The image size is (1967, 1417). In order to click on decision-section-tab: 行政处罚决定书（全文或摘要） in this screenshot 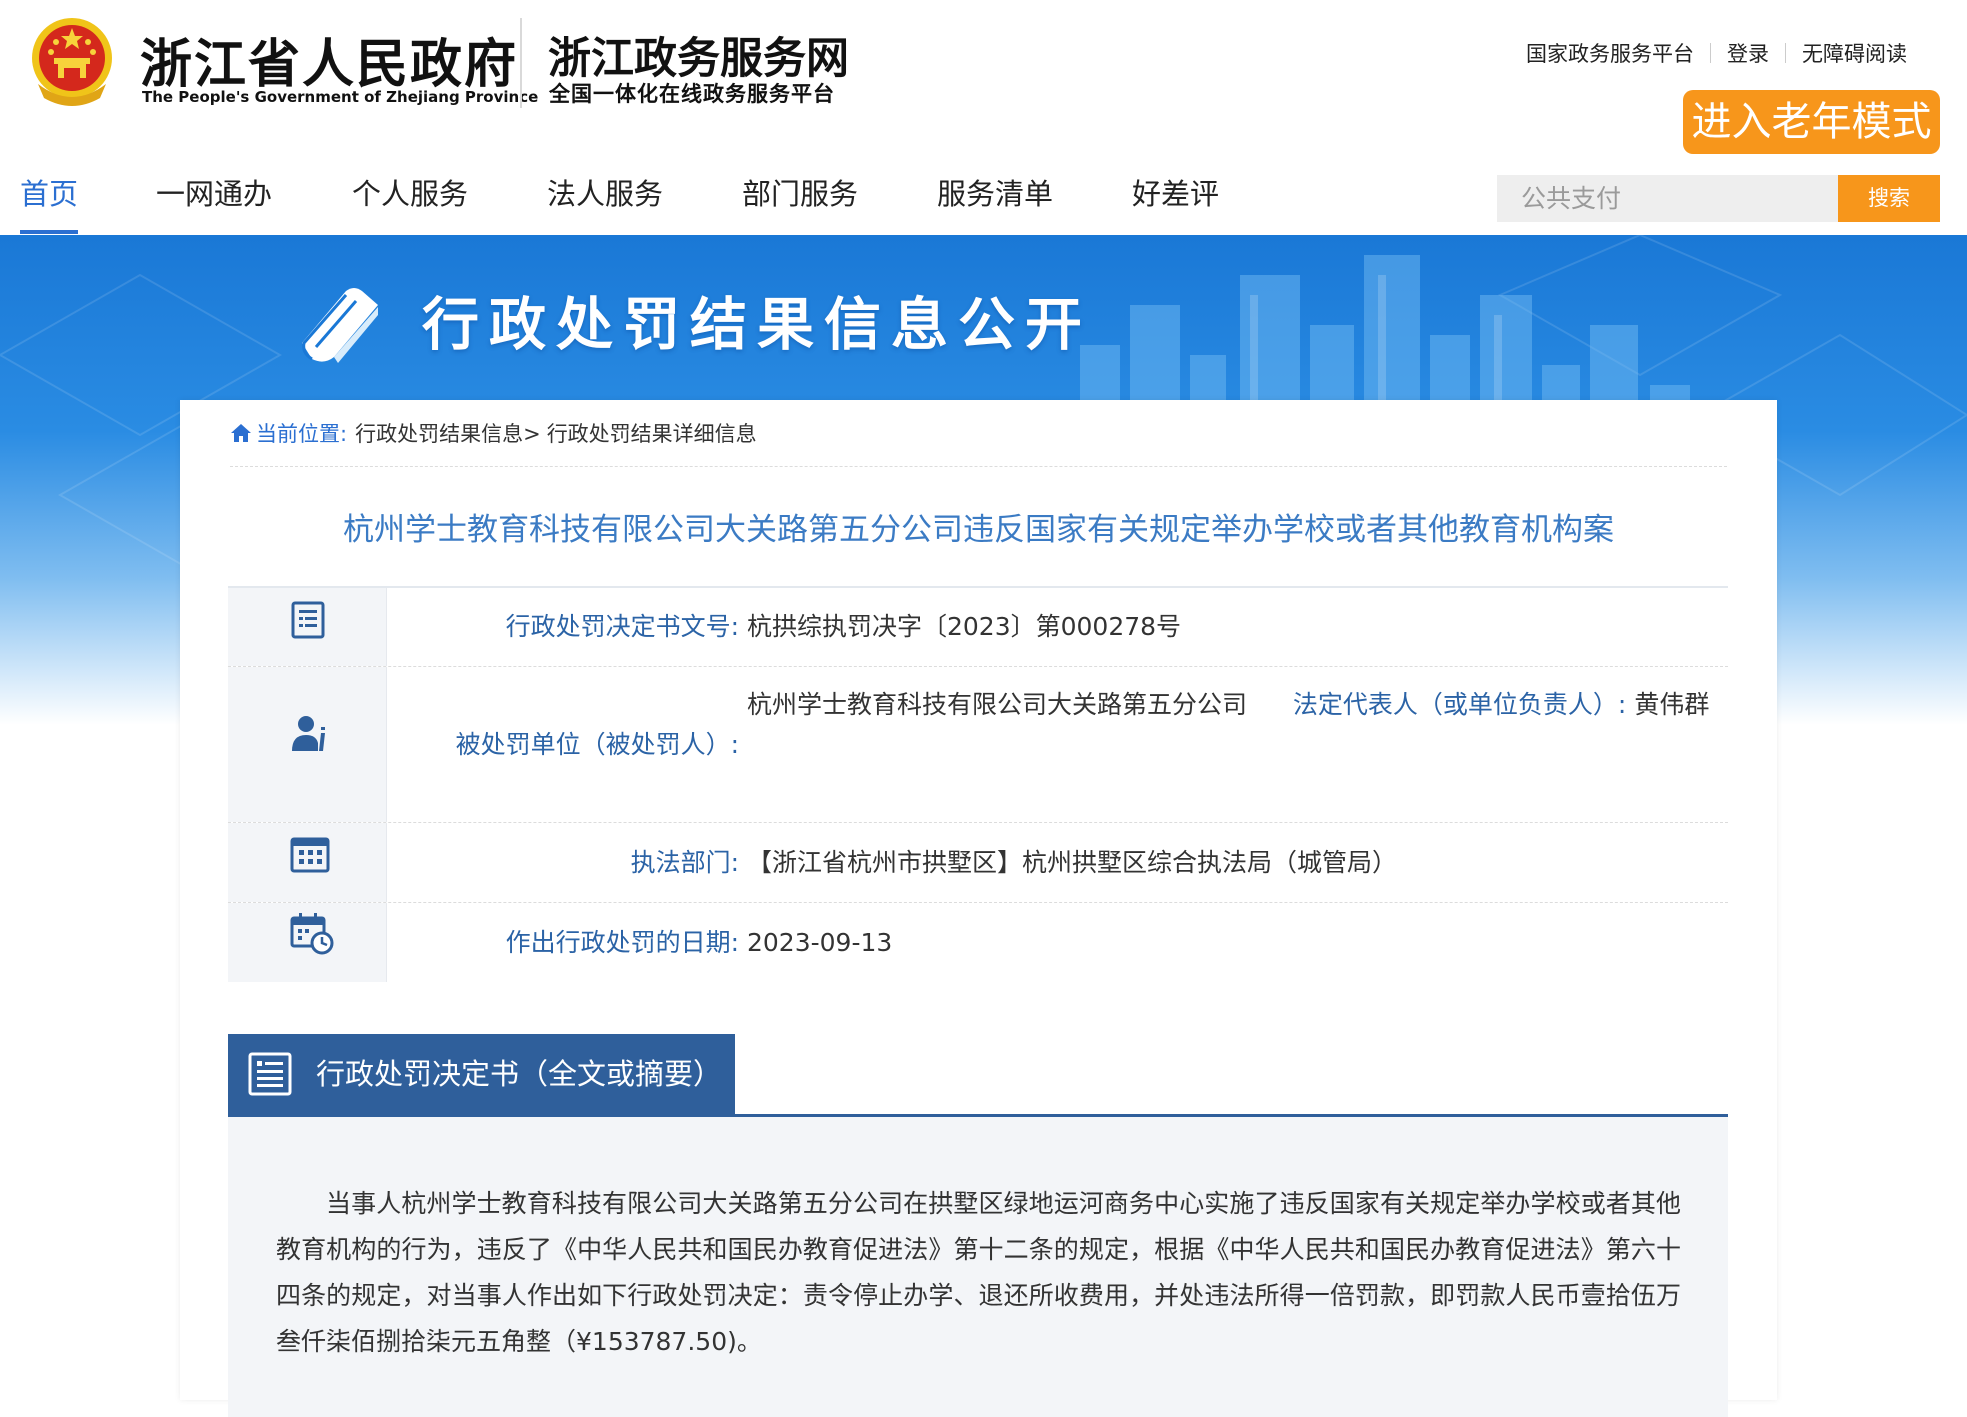, I will do `click(481, 1074)`.